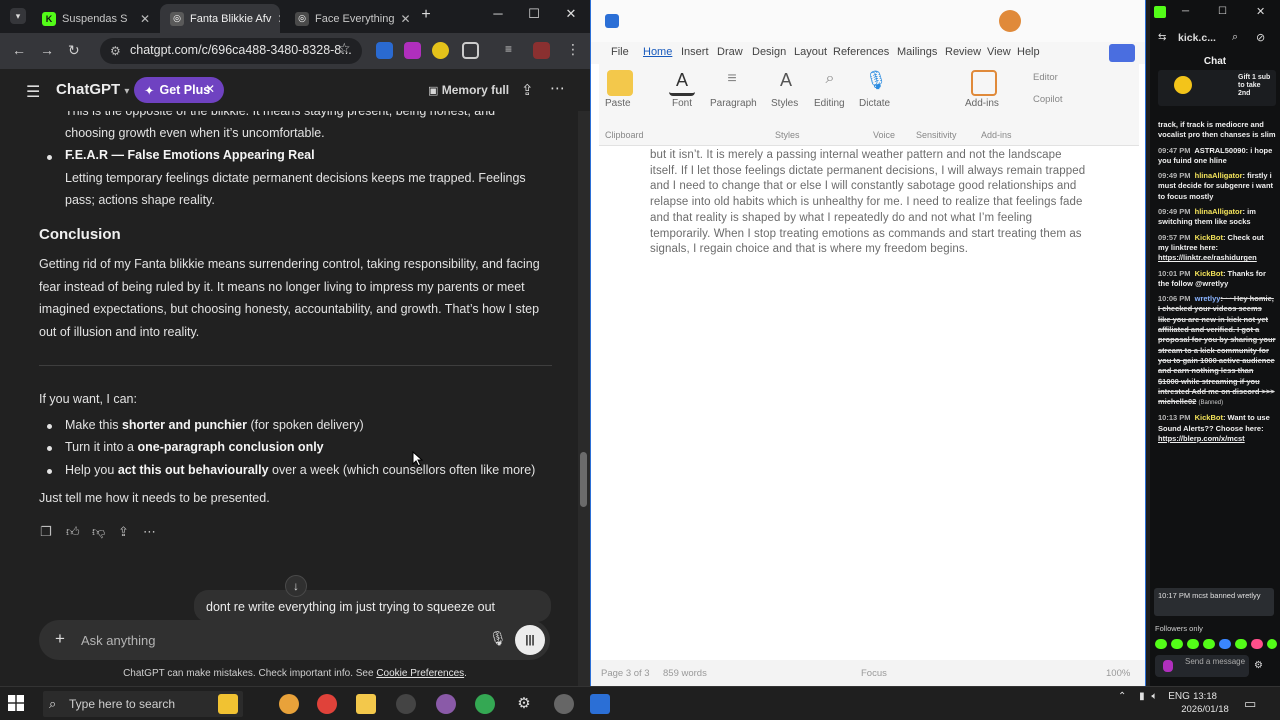 The height and width of the screenshot is (720, 1280). Describe the element at coordinates (1162, 37) in the screenshot. I see `sidebar-icon: ⇆` at that location.